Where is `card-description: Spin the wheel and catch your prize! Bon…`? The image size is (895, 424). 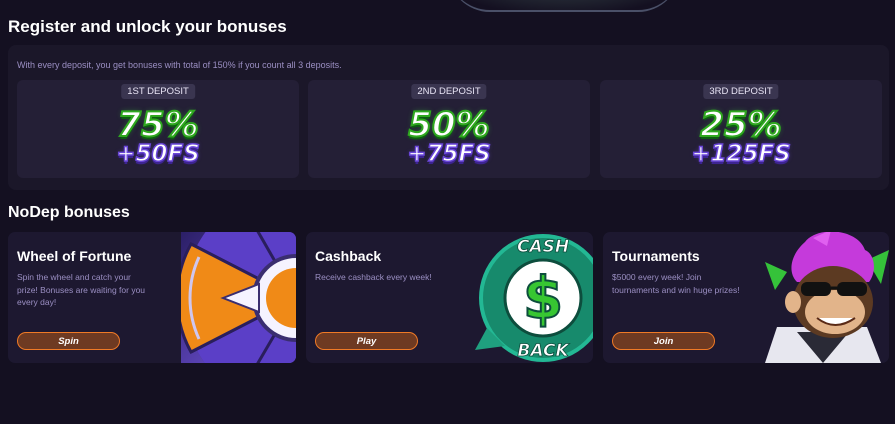
card-description: Spin the wheel and catch your prize! Bon… is located at coordinates (81, 289).